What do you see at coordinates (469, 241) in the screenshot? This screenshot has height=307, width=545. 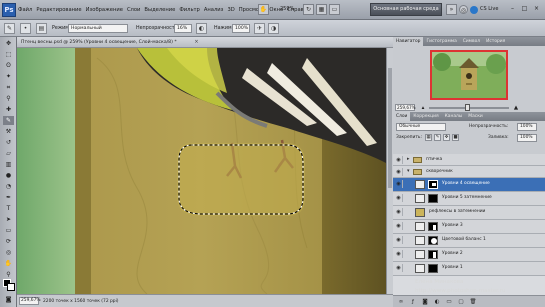 I see `layer-color-balance: ◉ Цветовой баланс 1` at bounding box center [469, 241].